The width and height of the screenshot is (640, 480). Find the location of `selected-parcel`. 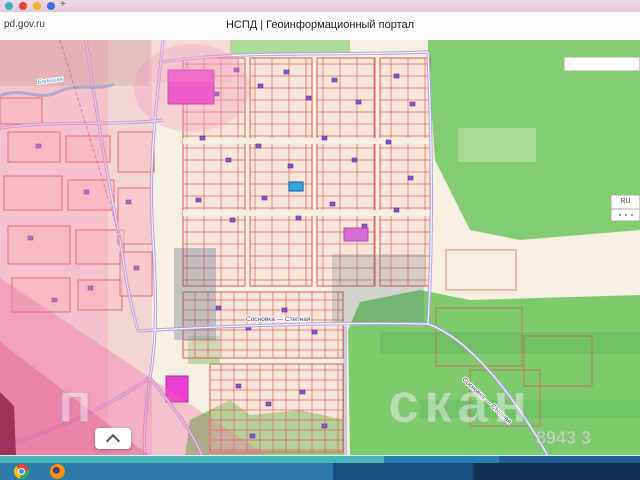

selected-parcel is located at coordinates (296, 186).